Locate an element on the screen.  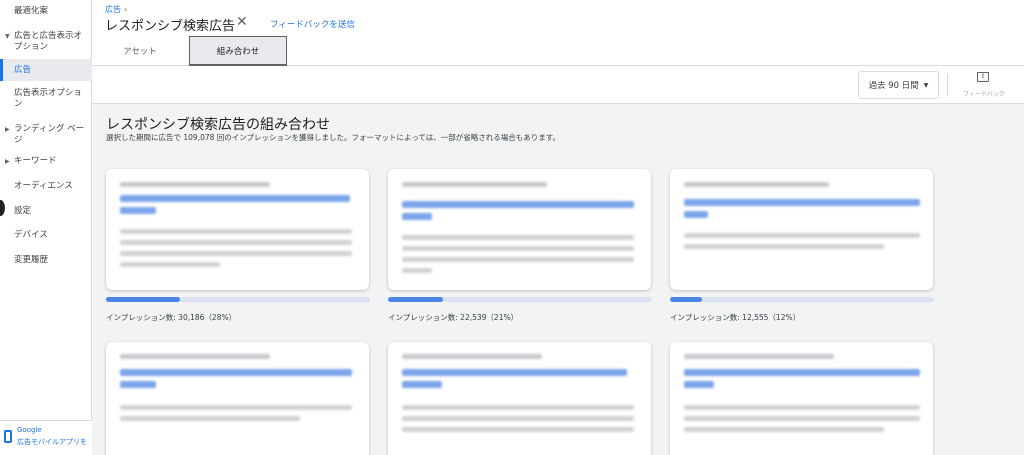
sidebar-item-keywords: ▶ キーワード is located at coordinates (46, 161).